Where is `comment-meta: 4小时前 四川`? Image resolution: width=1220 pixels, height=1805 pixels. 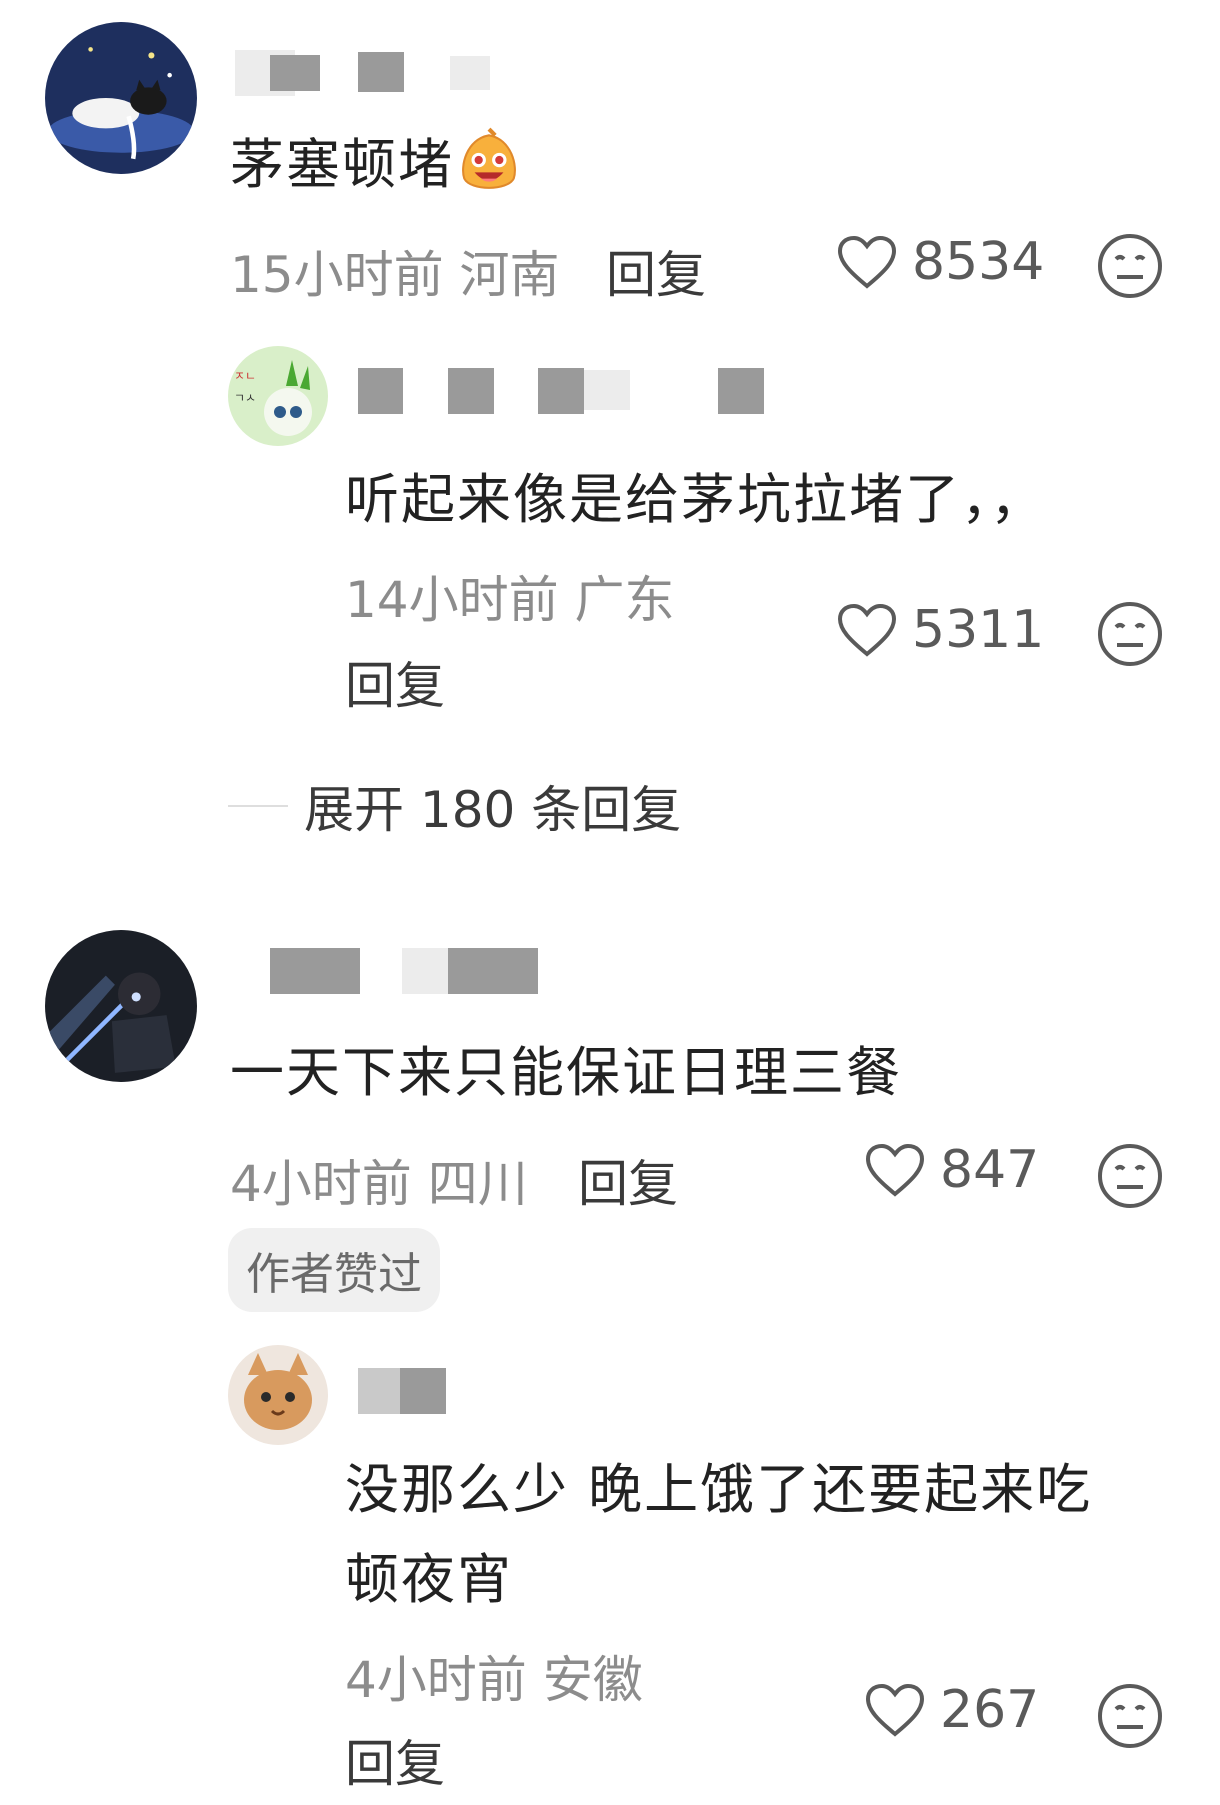
comment-meta: 4小时前 四川 is located at coordinates (379, 1180).